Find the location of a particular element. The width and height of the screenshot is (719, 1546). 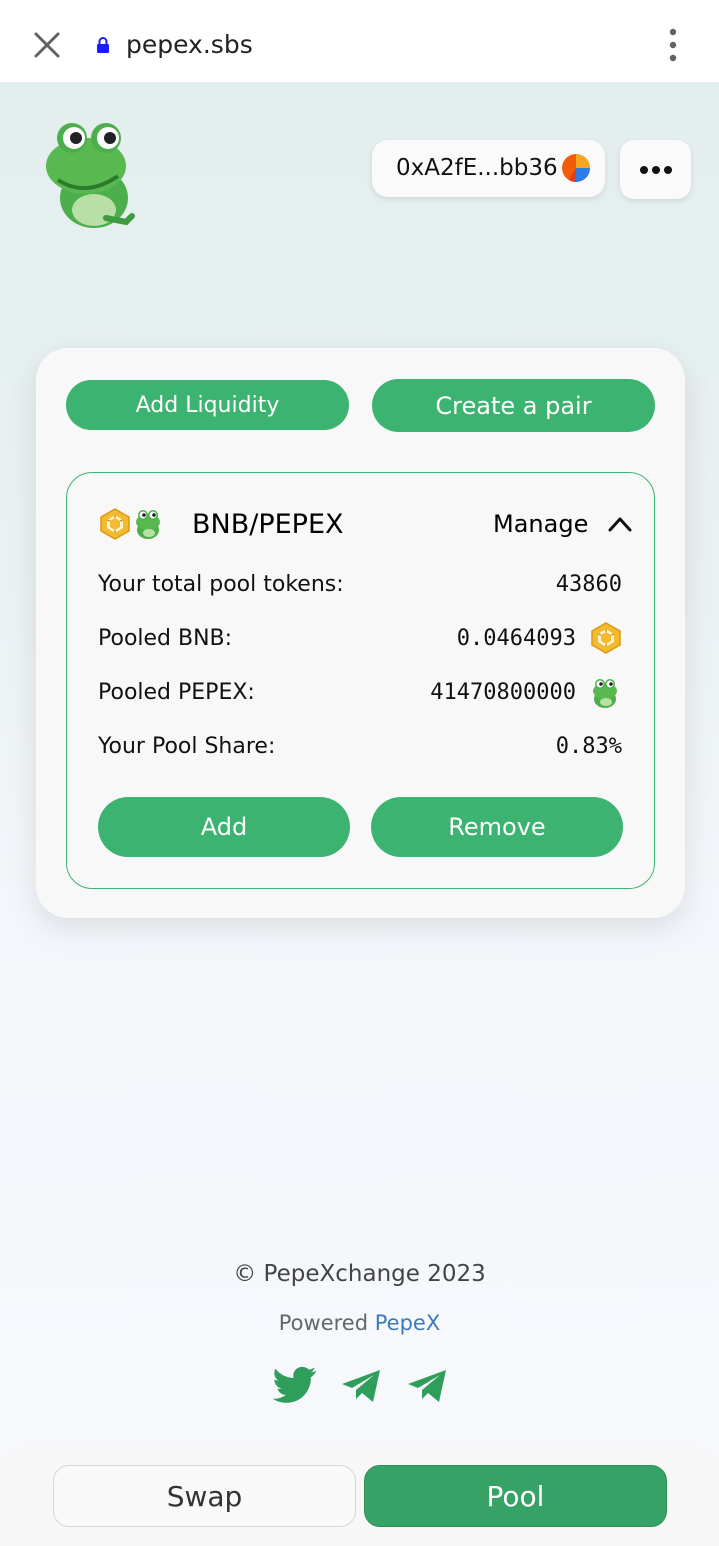

wallet-avatar-icon is located at coordinates (576, 168).